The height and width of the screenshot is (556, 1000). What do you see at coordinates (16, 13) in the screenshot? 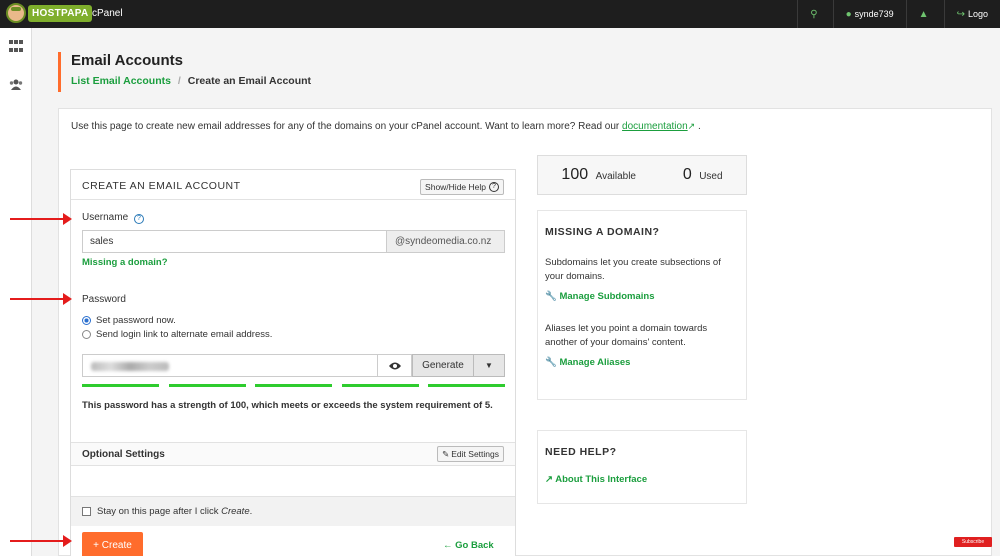
I see `mascot-icon` at bounding box center [16, 13].